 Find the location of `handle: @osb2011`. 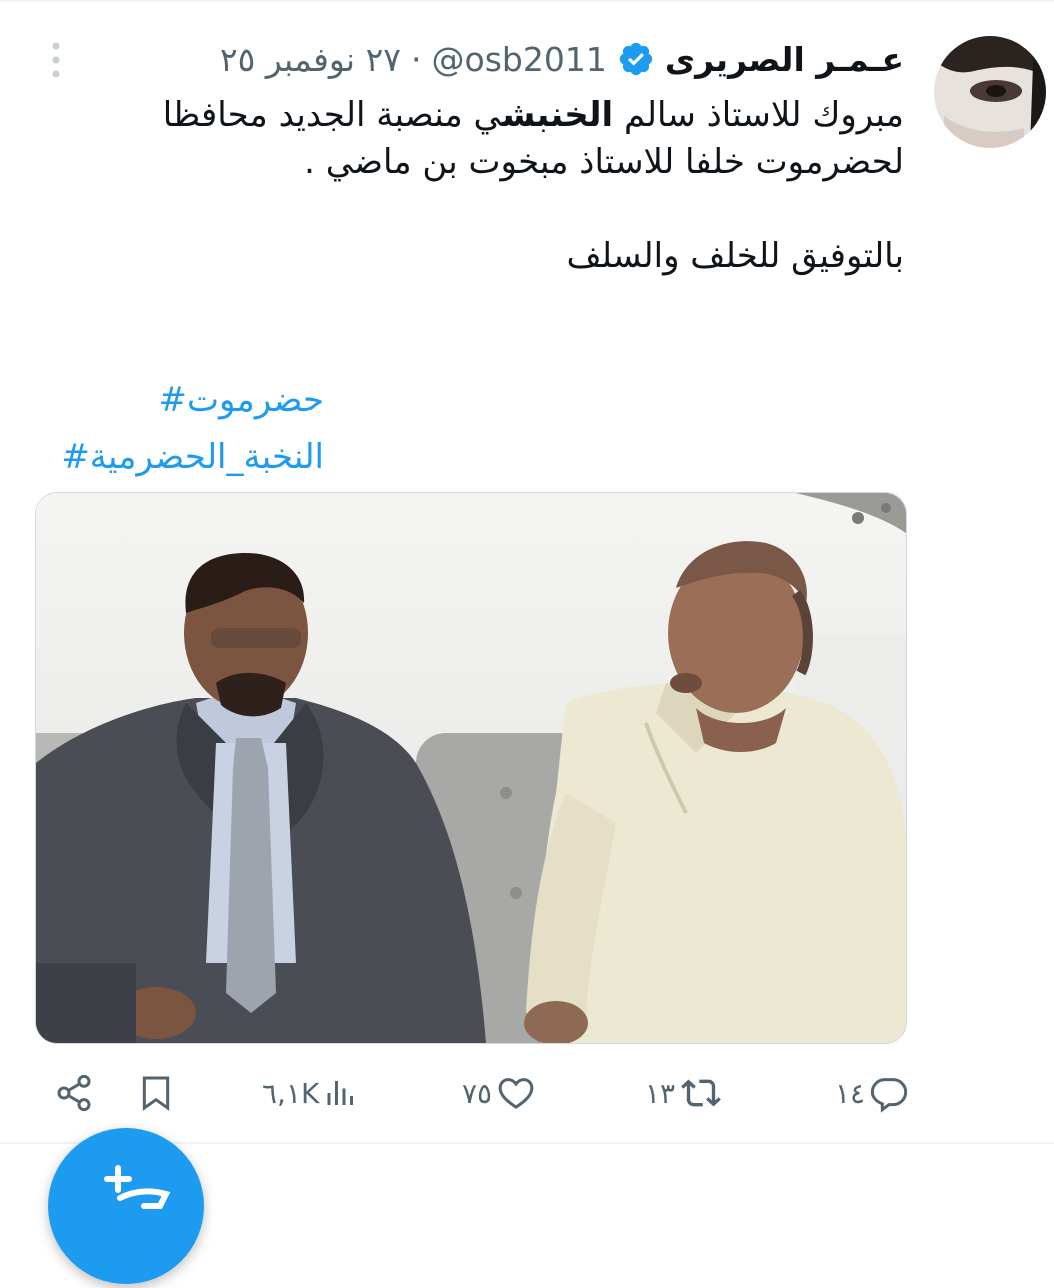

handle: @osb2011 is located at coordinates (519, 59).